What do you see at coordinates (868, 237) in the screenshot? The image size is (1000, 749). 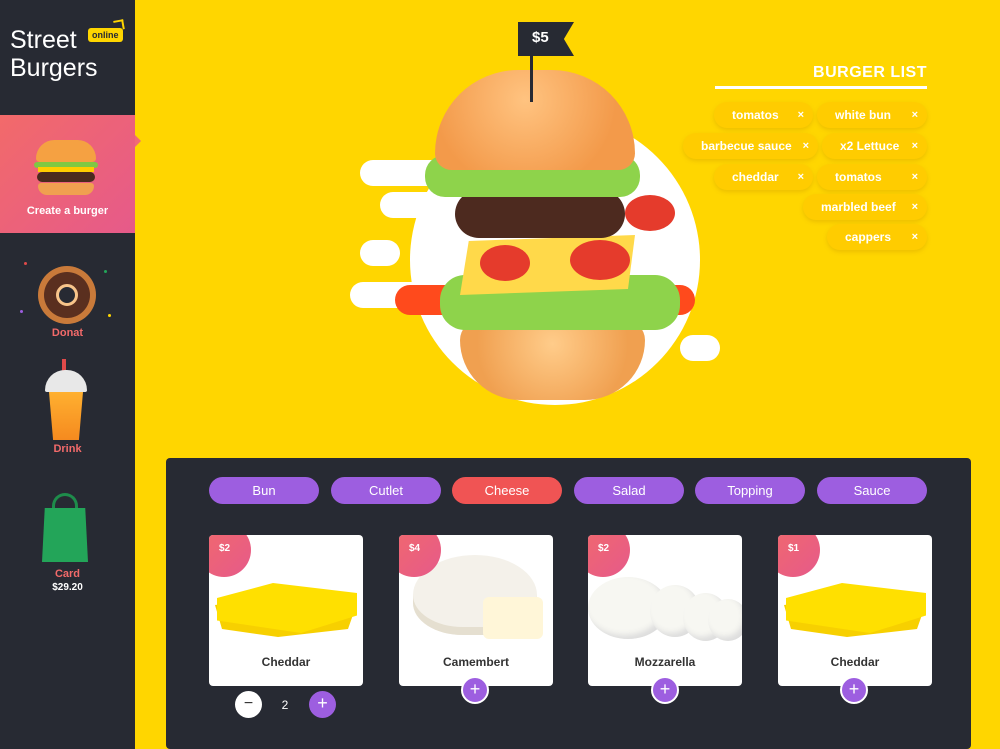 I see `chip-label: cappers` at bounding box center [868, 237].